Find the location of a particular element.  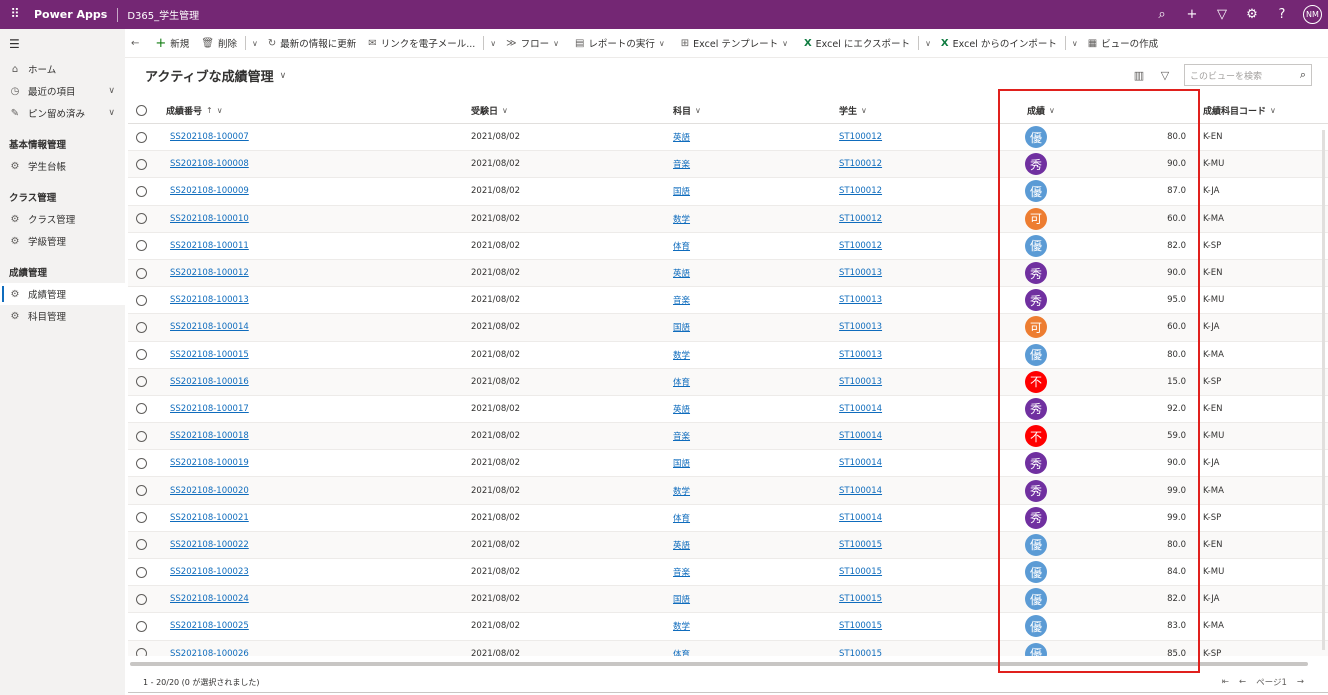

export-excel-button: X Excel にエクスポート is located at coordinates (857, 43).